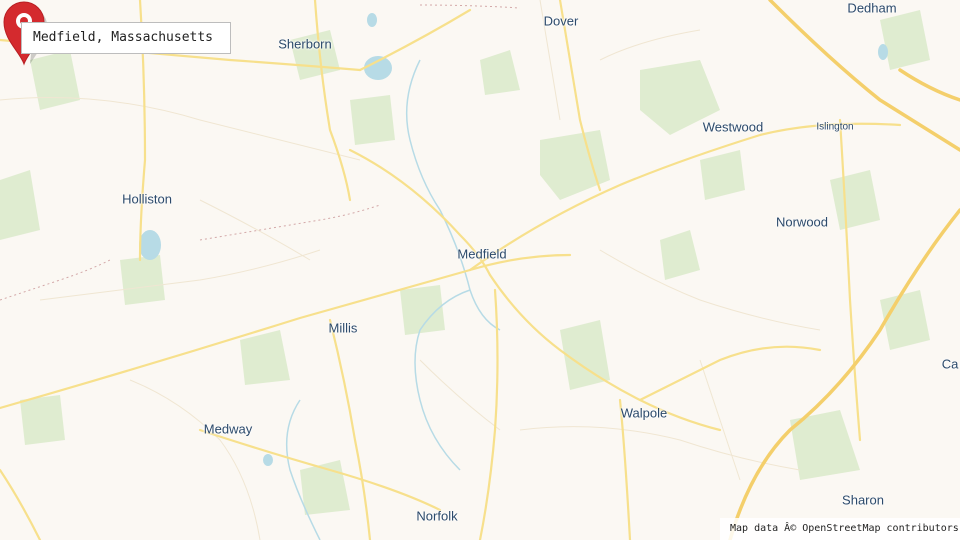 Image resolution: width=960 pixels, height=540 pixels. What do you see at coordinates (126, 38) in the screenshot?
I see `location-title: Medfield, Massachusetts` at bounding box center [126, 38].